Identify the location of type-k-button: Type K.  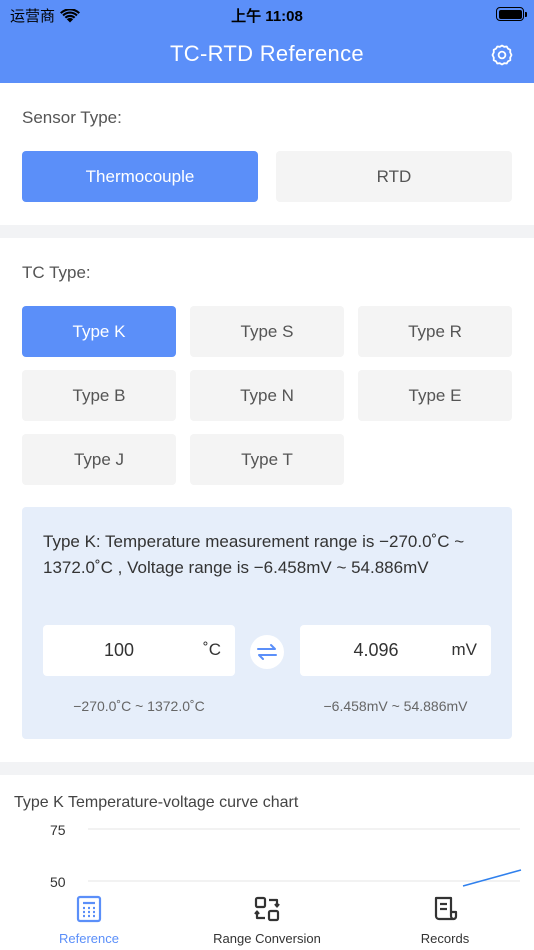
(99, 331).